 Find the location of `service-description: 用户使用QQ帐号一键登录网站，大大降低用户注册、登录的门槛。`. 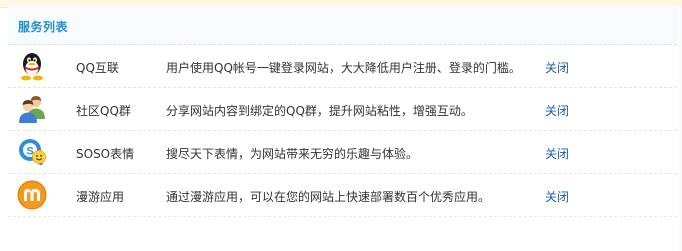

service-description: 用户使用QQ帐号一键登录网站，大大降低用户注册、登录的门槛。 is located at coordinates (343, 68).